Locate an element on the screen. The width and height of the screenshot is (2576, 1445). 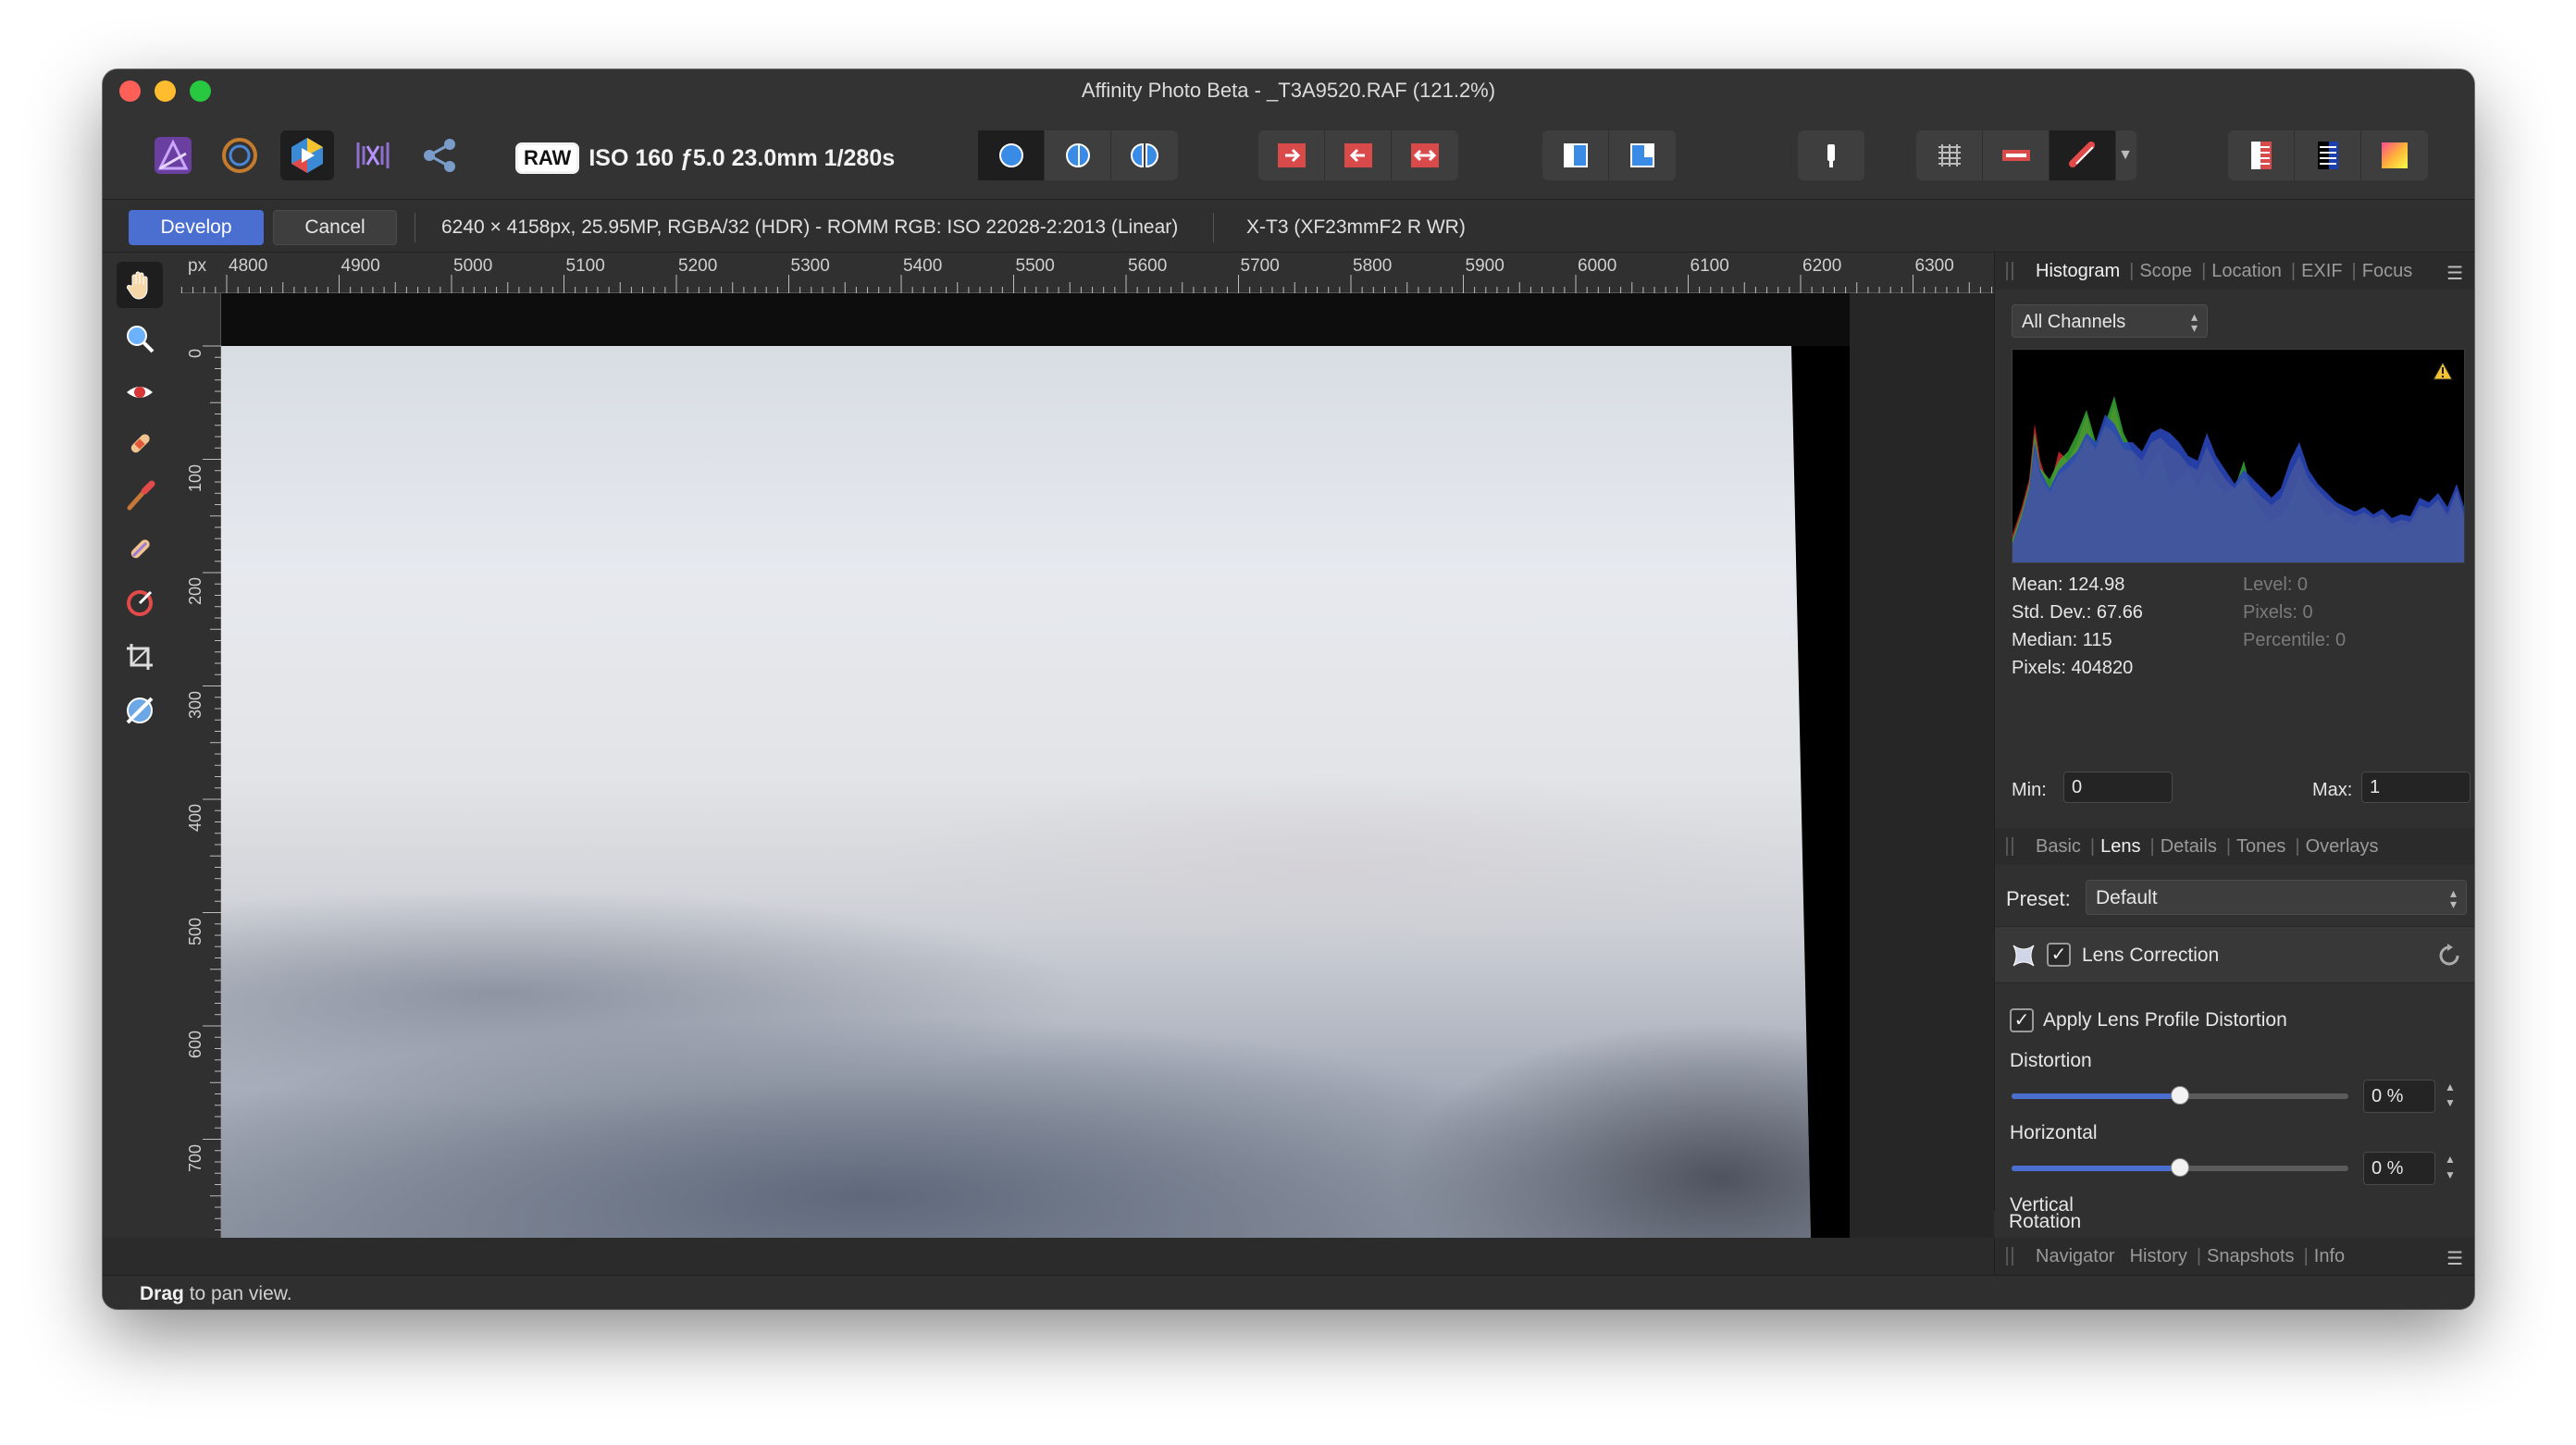
lens-correction-checkbox: ✓ is located at coordinates (2059, 955).